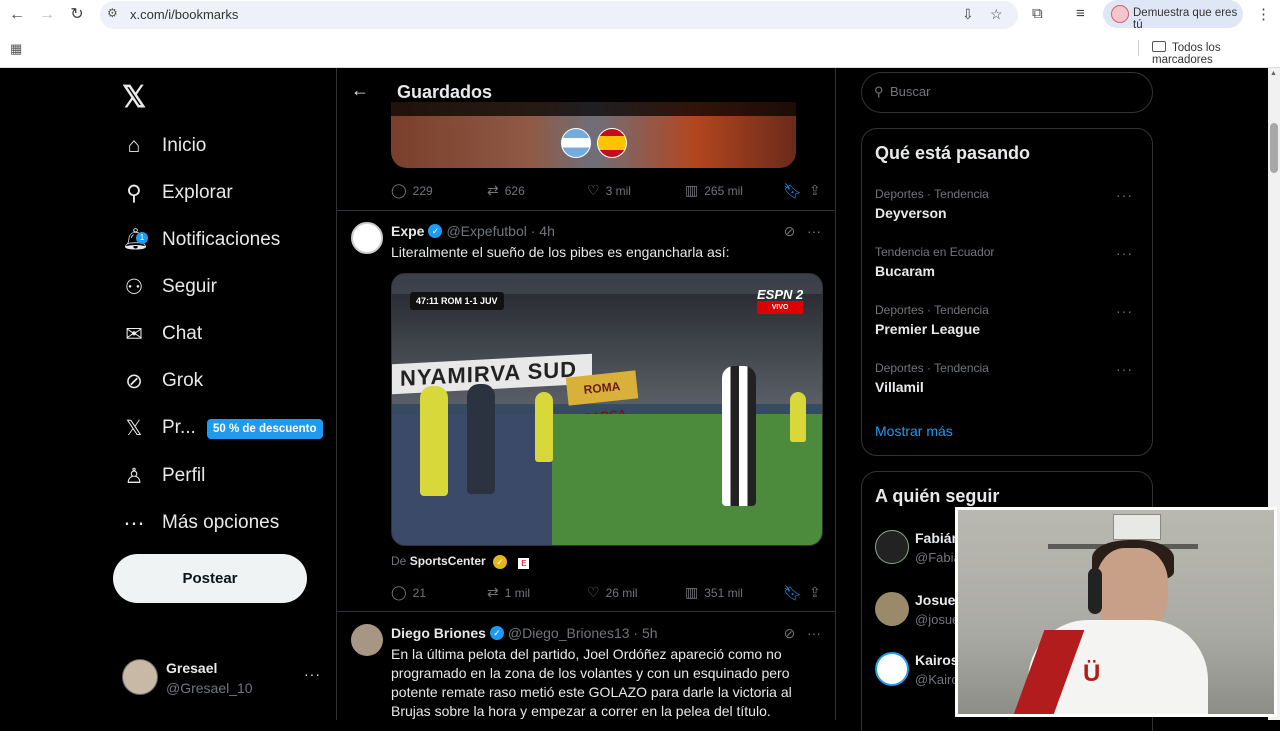 This screenshot has width=1280, height=731. What do you see at coordinates (739, 436) in the screenshot?
I see `player-figure` at bounding box center [739, 436].